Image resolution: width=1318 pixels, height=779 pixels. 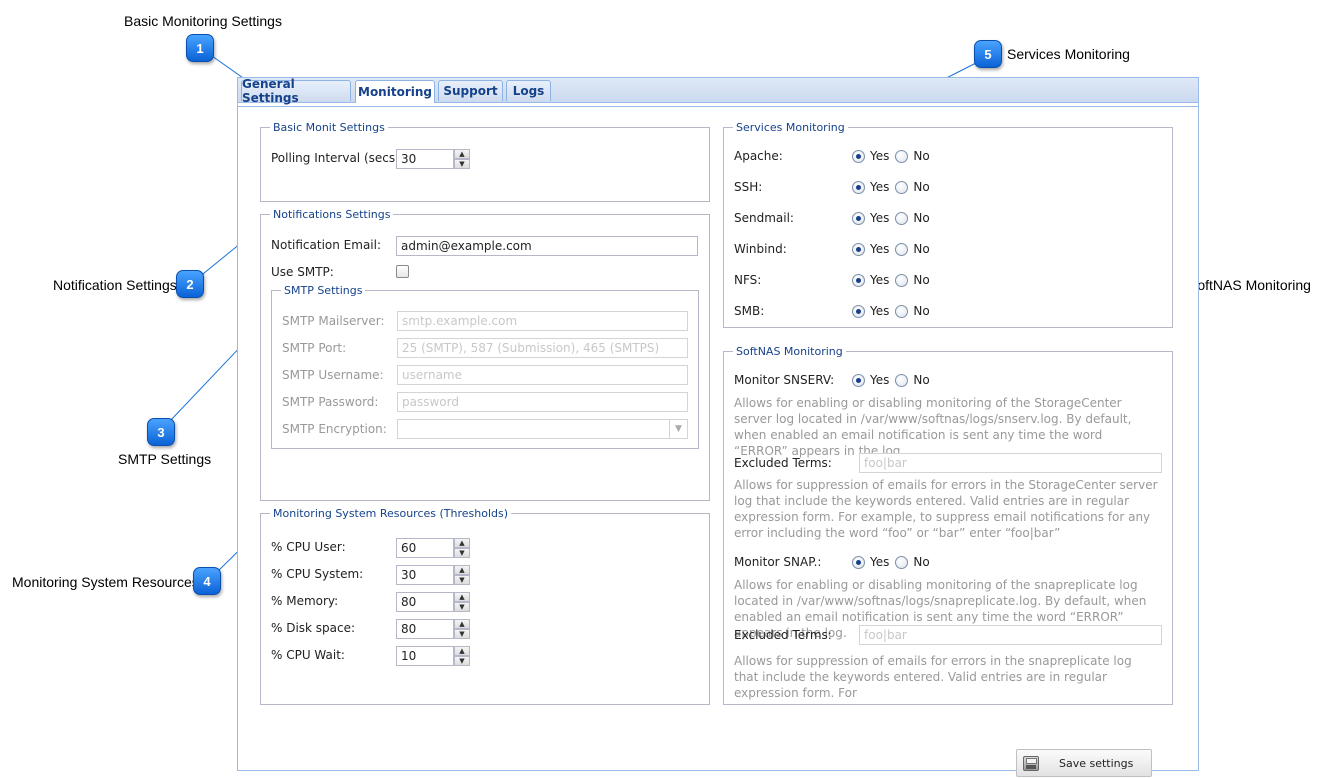 I want to click on annotation-badge-3: 3, so click(x=161, y=432).